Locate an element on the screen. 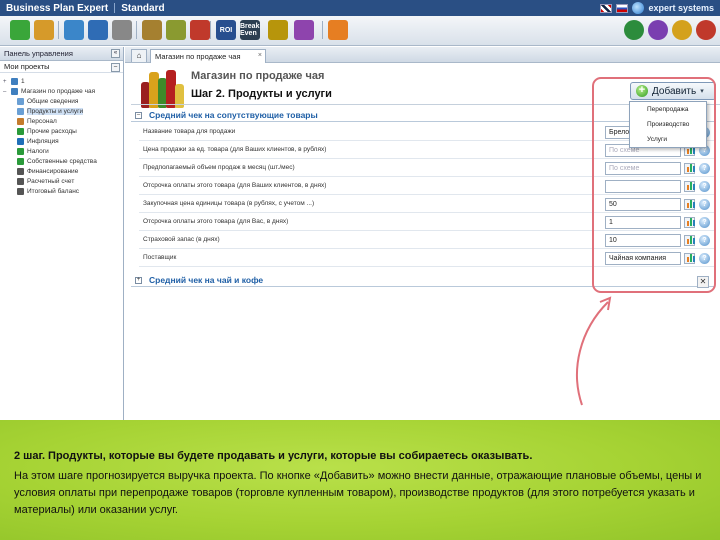  tree-item: Итоговый баланс is located at coordinates (48, 191).